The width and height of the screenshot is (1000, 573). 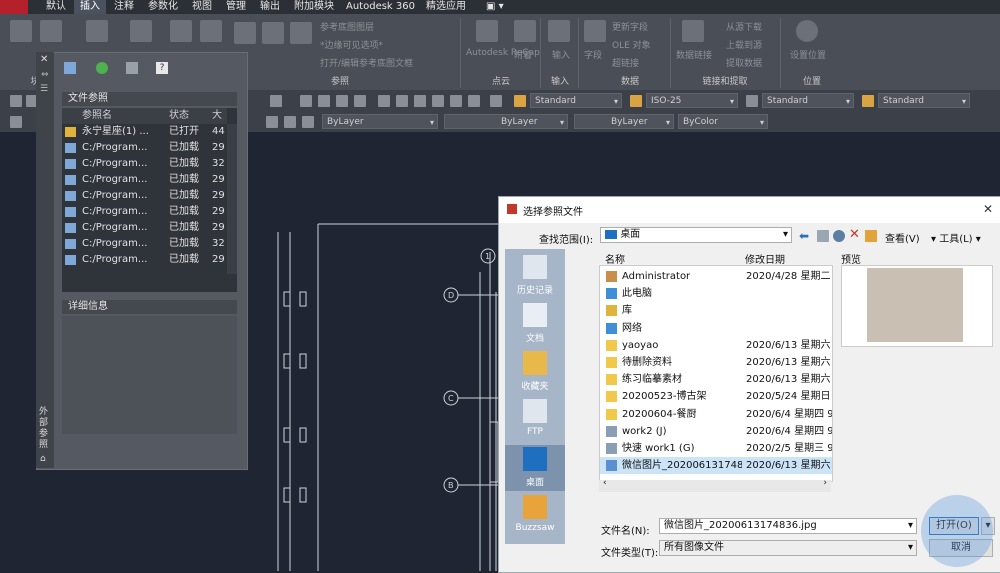 What do you see at coordinates (716, 328) in the screenshot?
I see `file-row: 网络` at bounding box center [716, 328].